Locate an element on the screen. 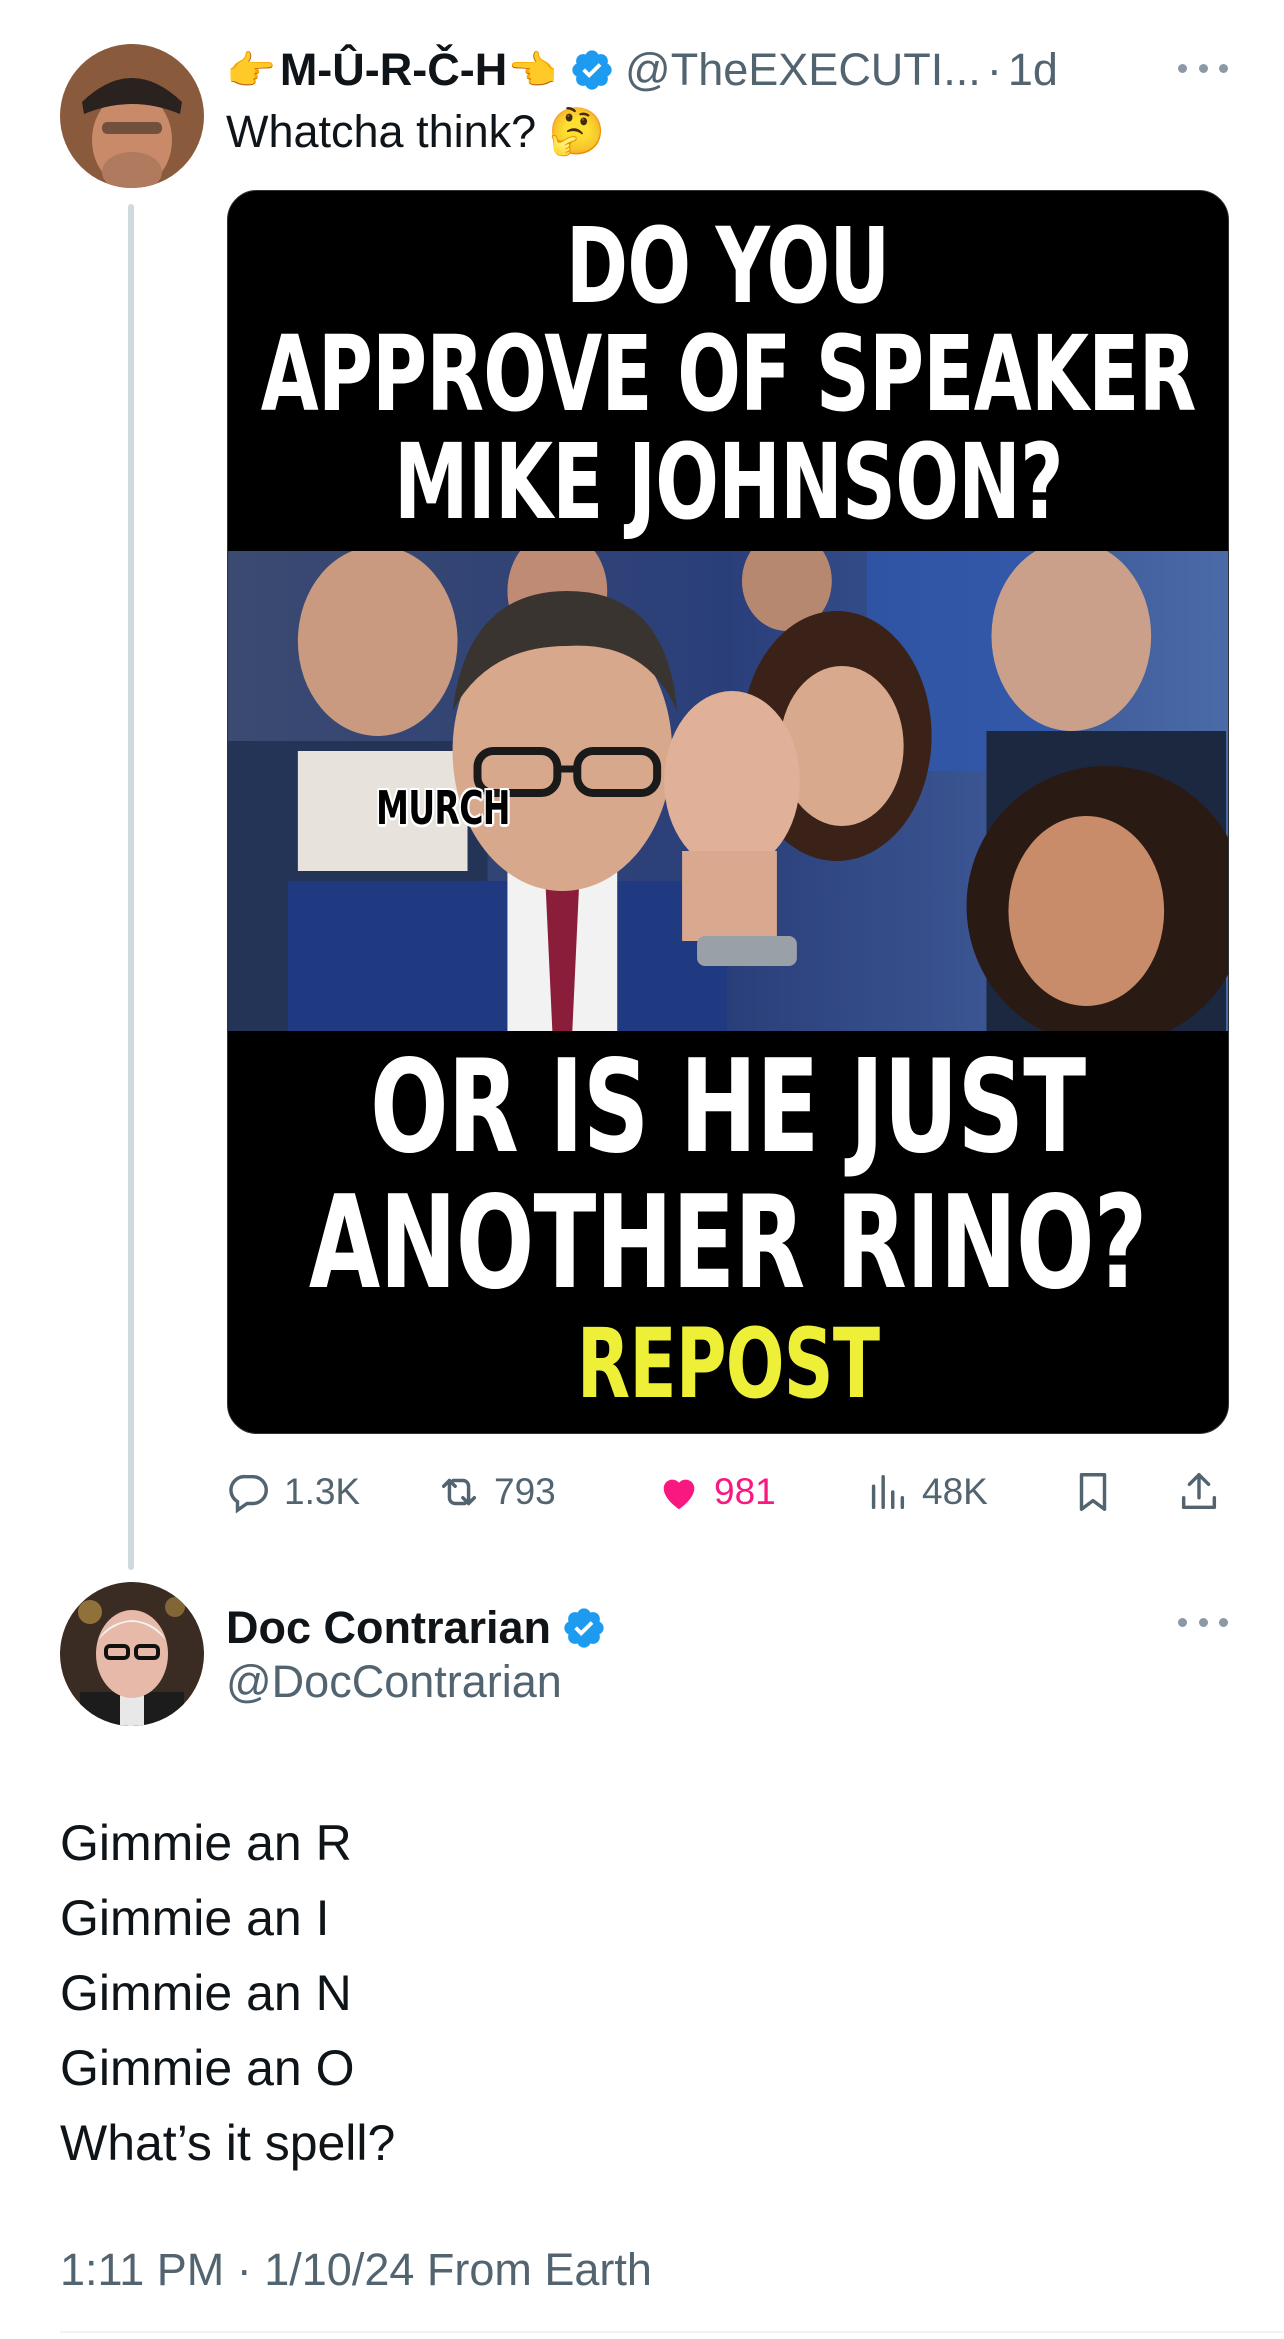 The image size is (1284, 2339). tweet-action-bar: 1.3K 793 981 48K is located at coordinates (729, 1492).